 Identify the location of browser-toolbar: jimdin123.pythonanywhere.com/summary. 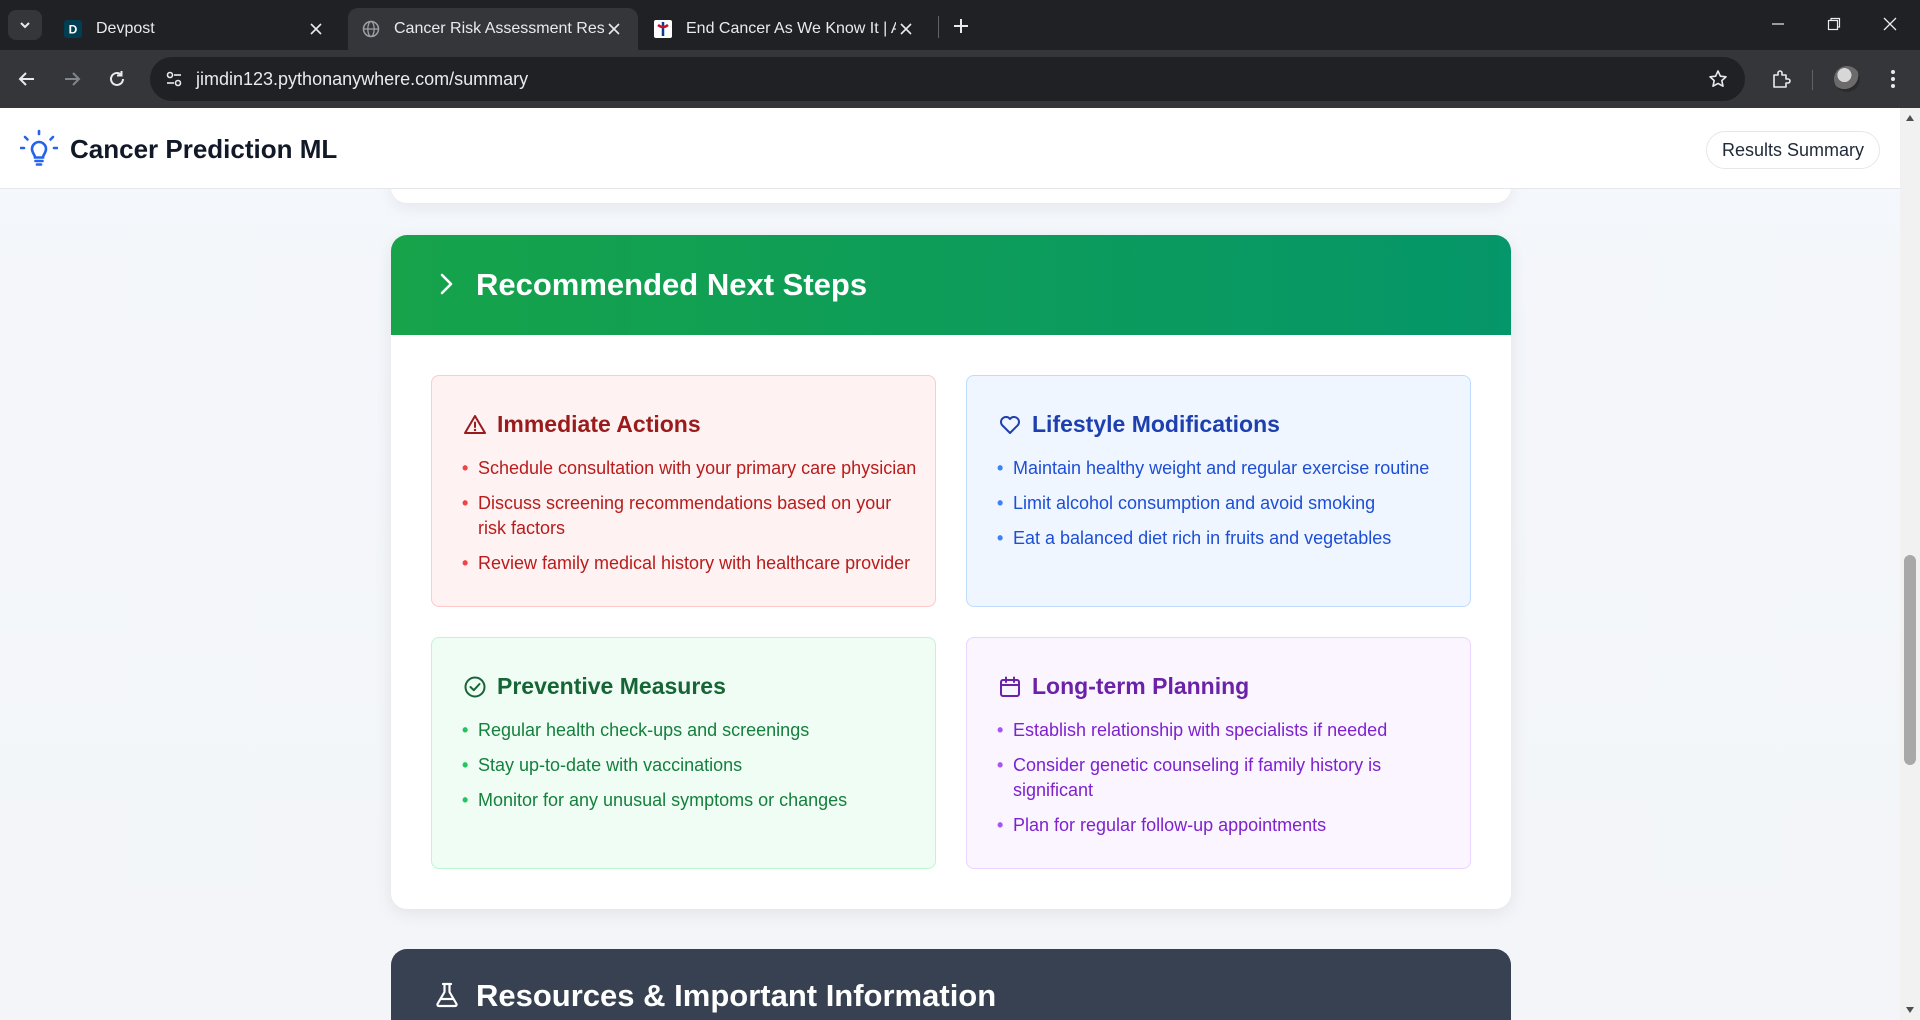
(960, 79).